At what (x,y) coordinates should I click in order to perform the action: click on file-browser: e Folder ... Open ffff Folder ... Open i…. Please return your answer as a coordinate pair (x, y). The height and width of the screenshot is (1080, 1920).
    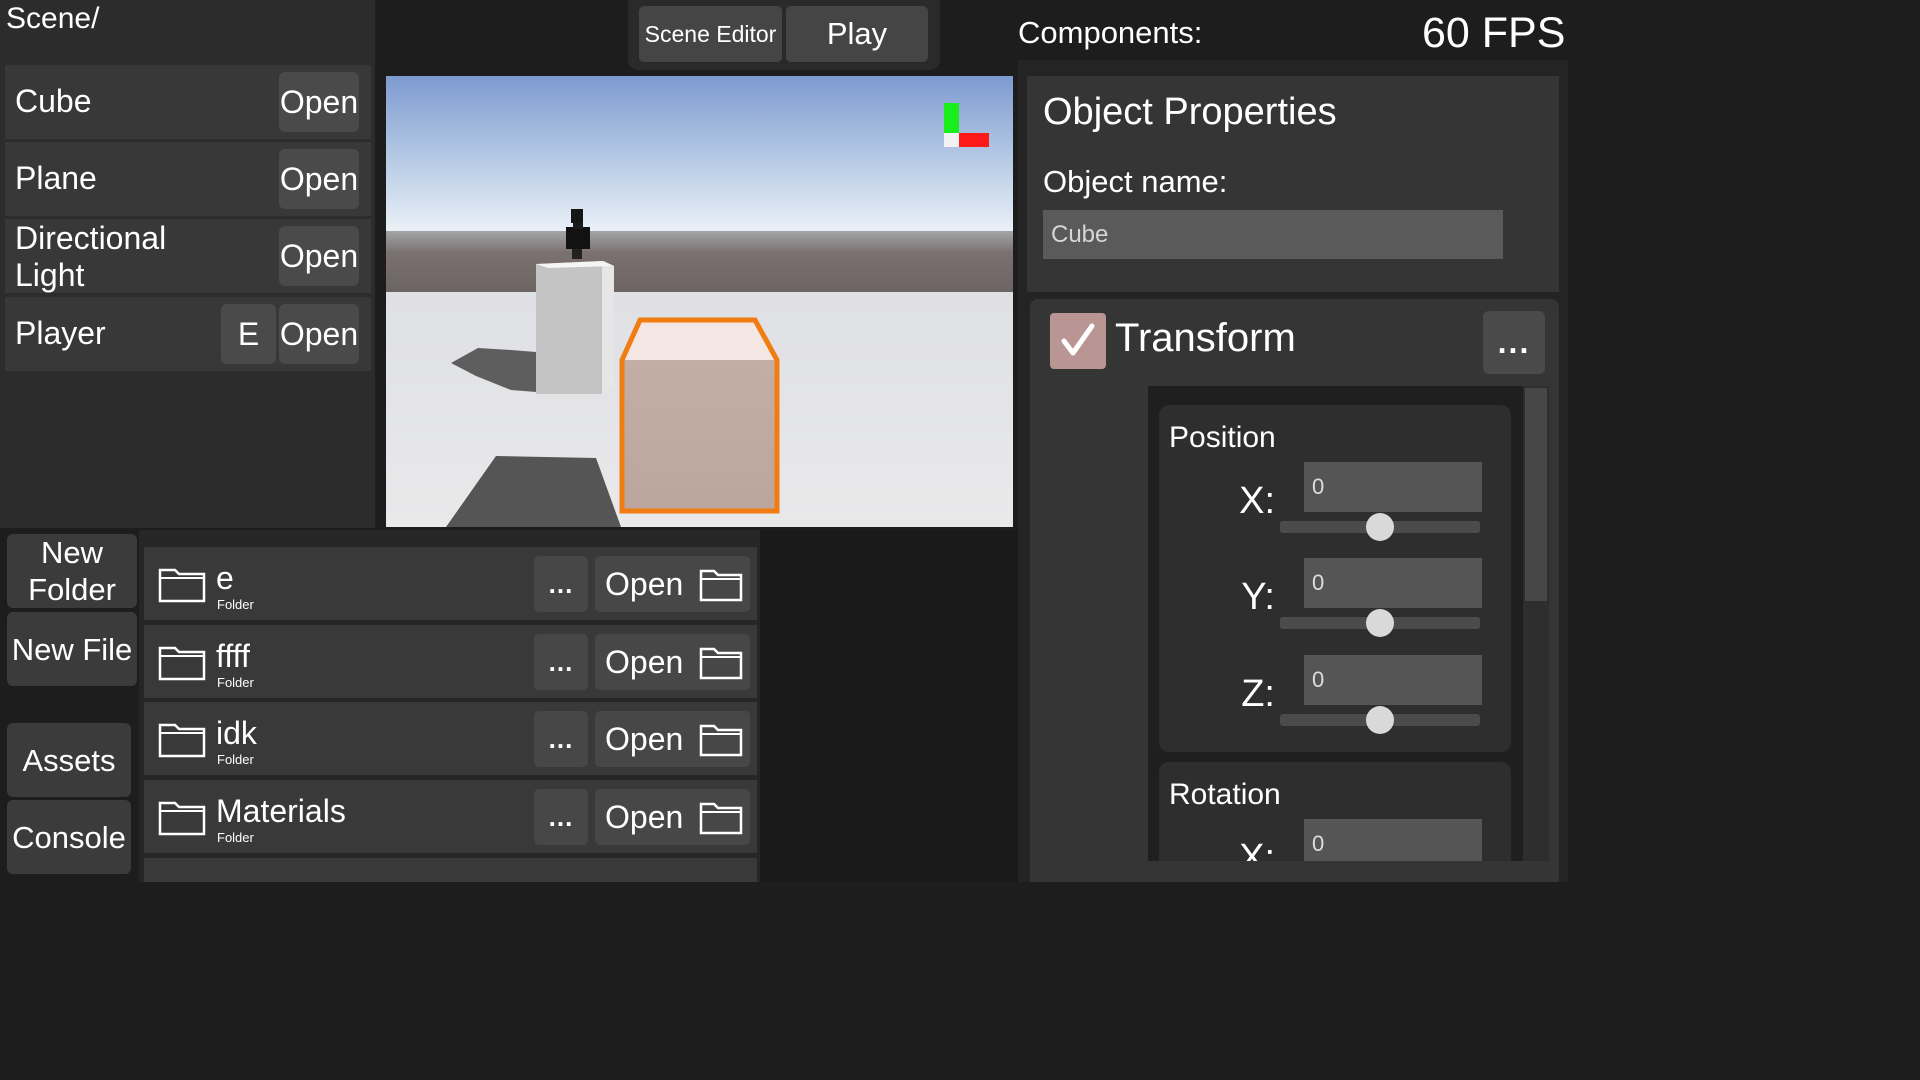
    Looking at the image, I should click on (449, 706).